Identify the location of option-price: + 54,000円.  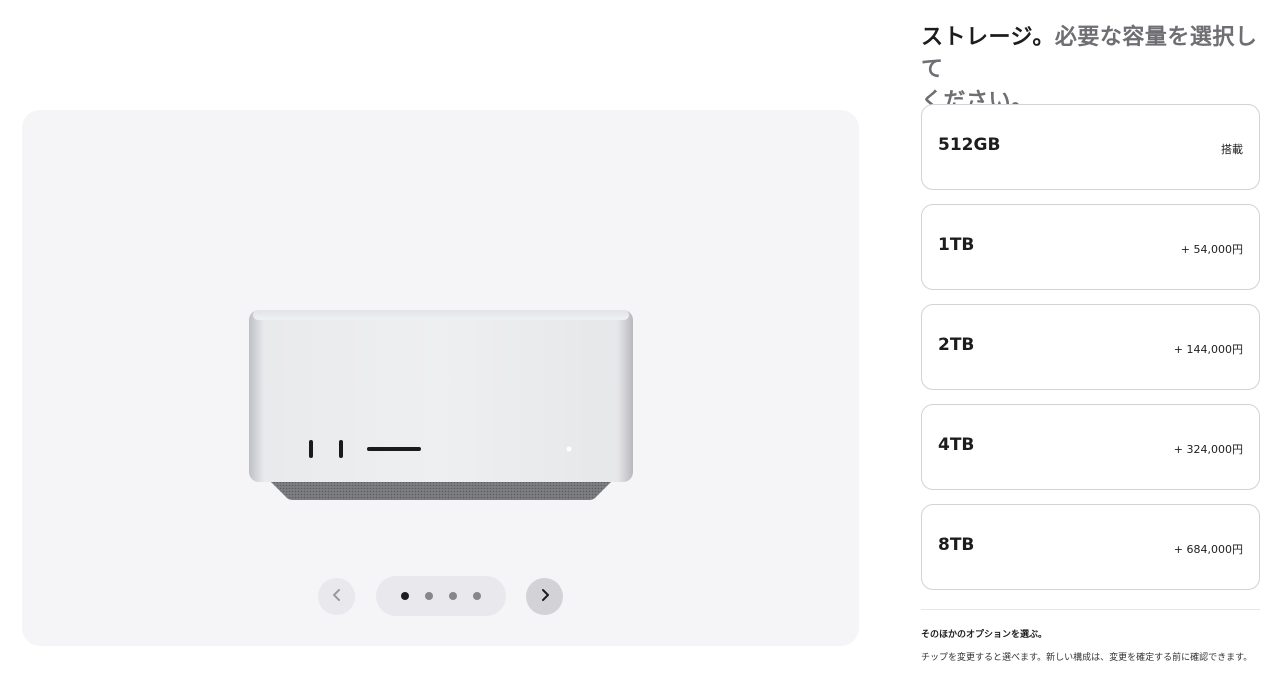
(1211, 249).